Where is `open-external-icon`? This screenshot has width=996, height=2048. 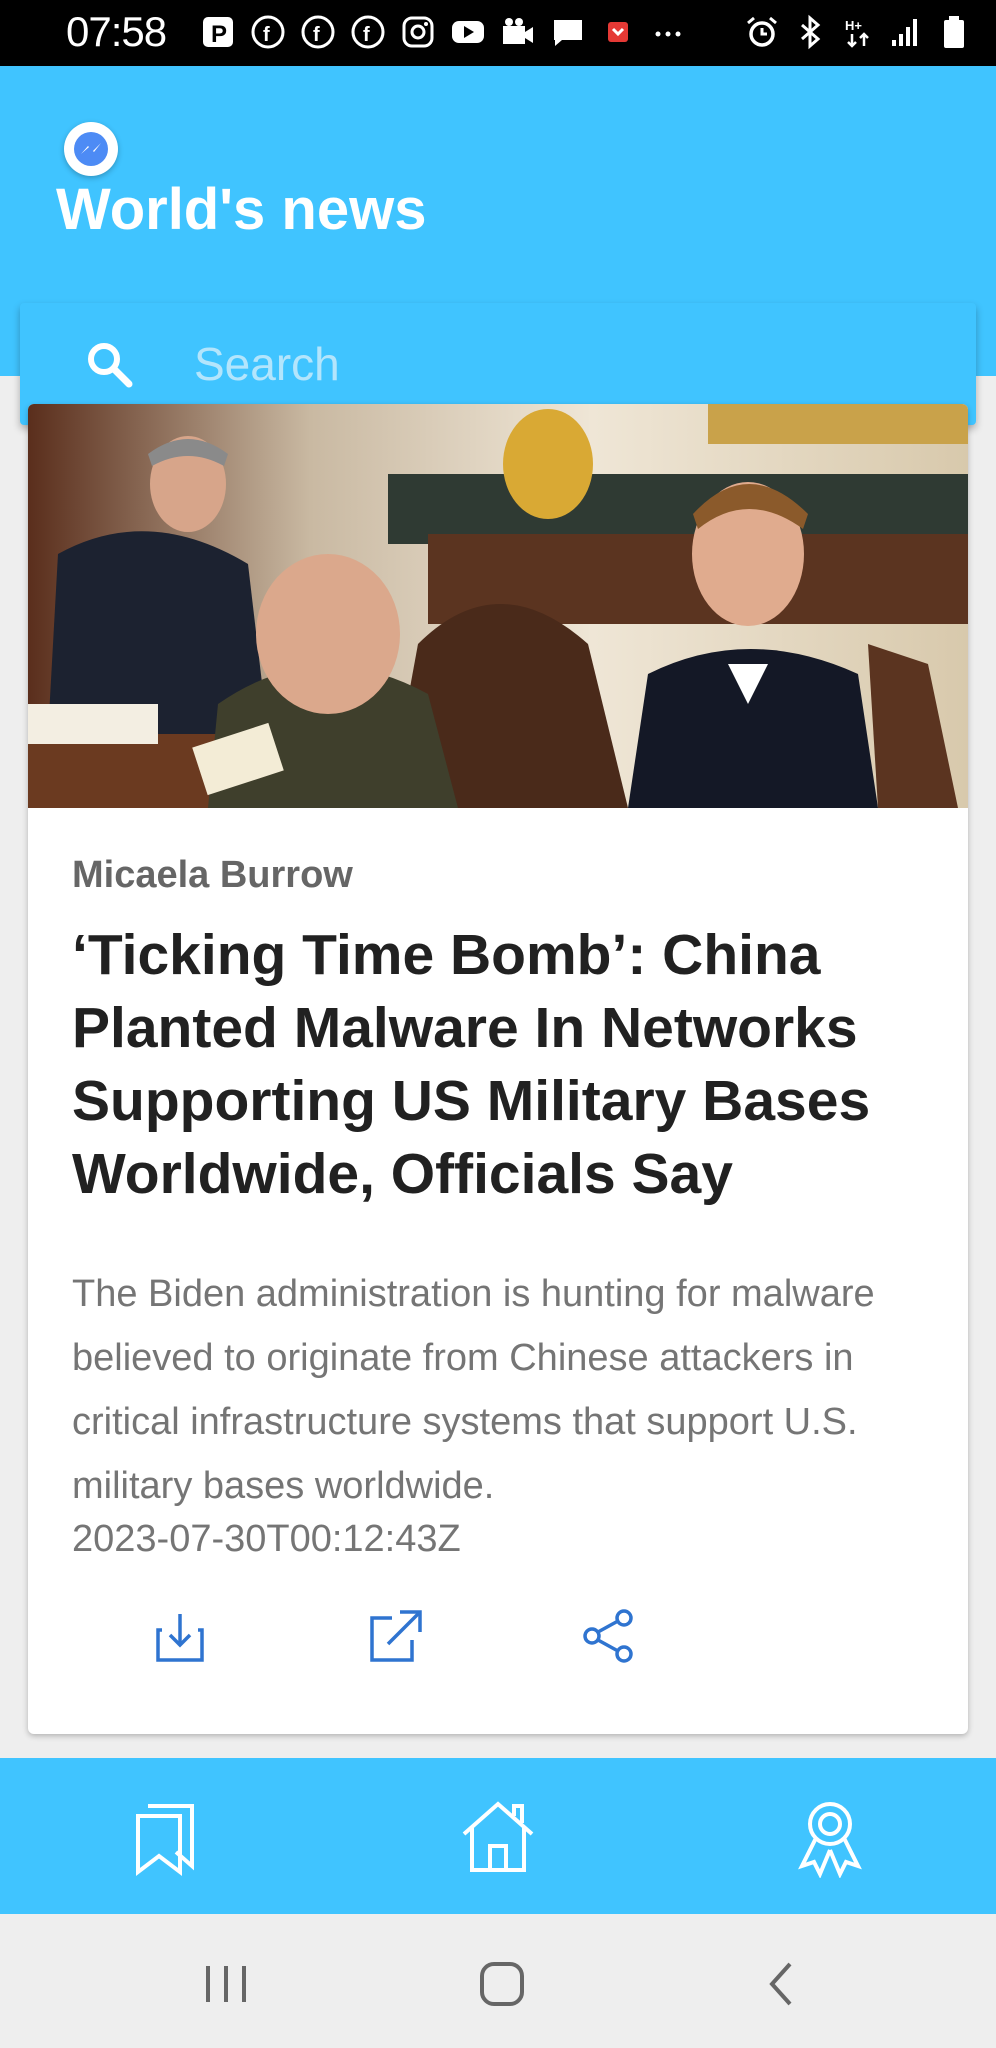
open-external-icon is located at coordinates (396, 1636).